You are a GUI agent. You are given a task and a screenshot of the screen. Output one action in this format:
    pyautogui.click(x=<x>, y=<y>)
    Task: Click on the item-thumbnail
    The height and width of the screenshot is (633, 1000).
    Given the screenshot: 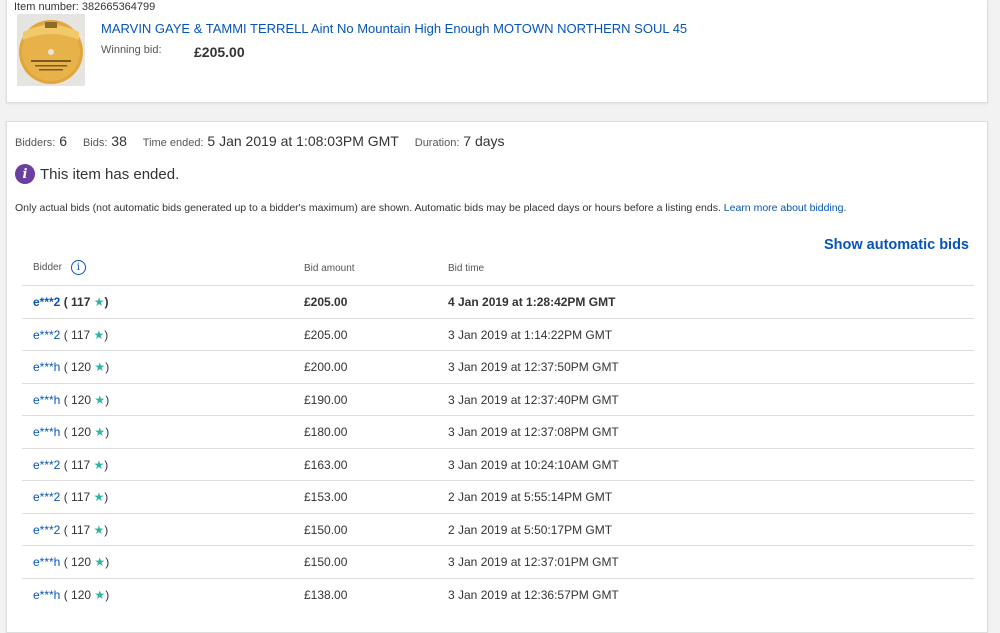 What is the action you would take?
    pyautogui.click(x=51, y=50)
    